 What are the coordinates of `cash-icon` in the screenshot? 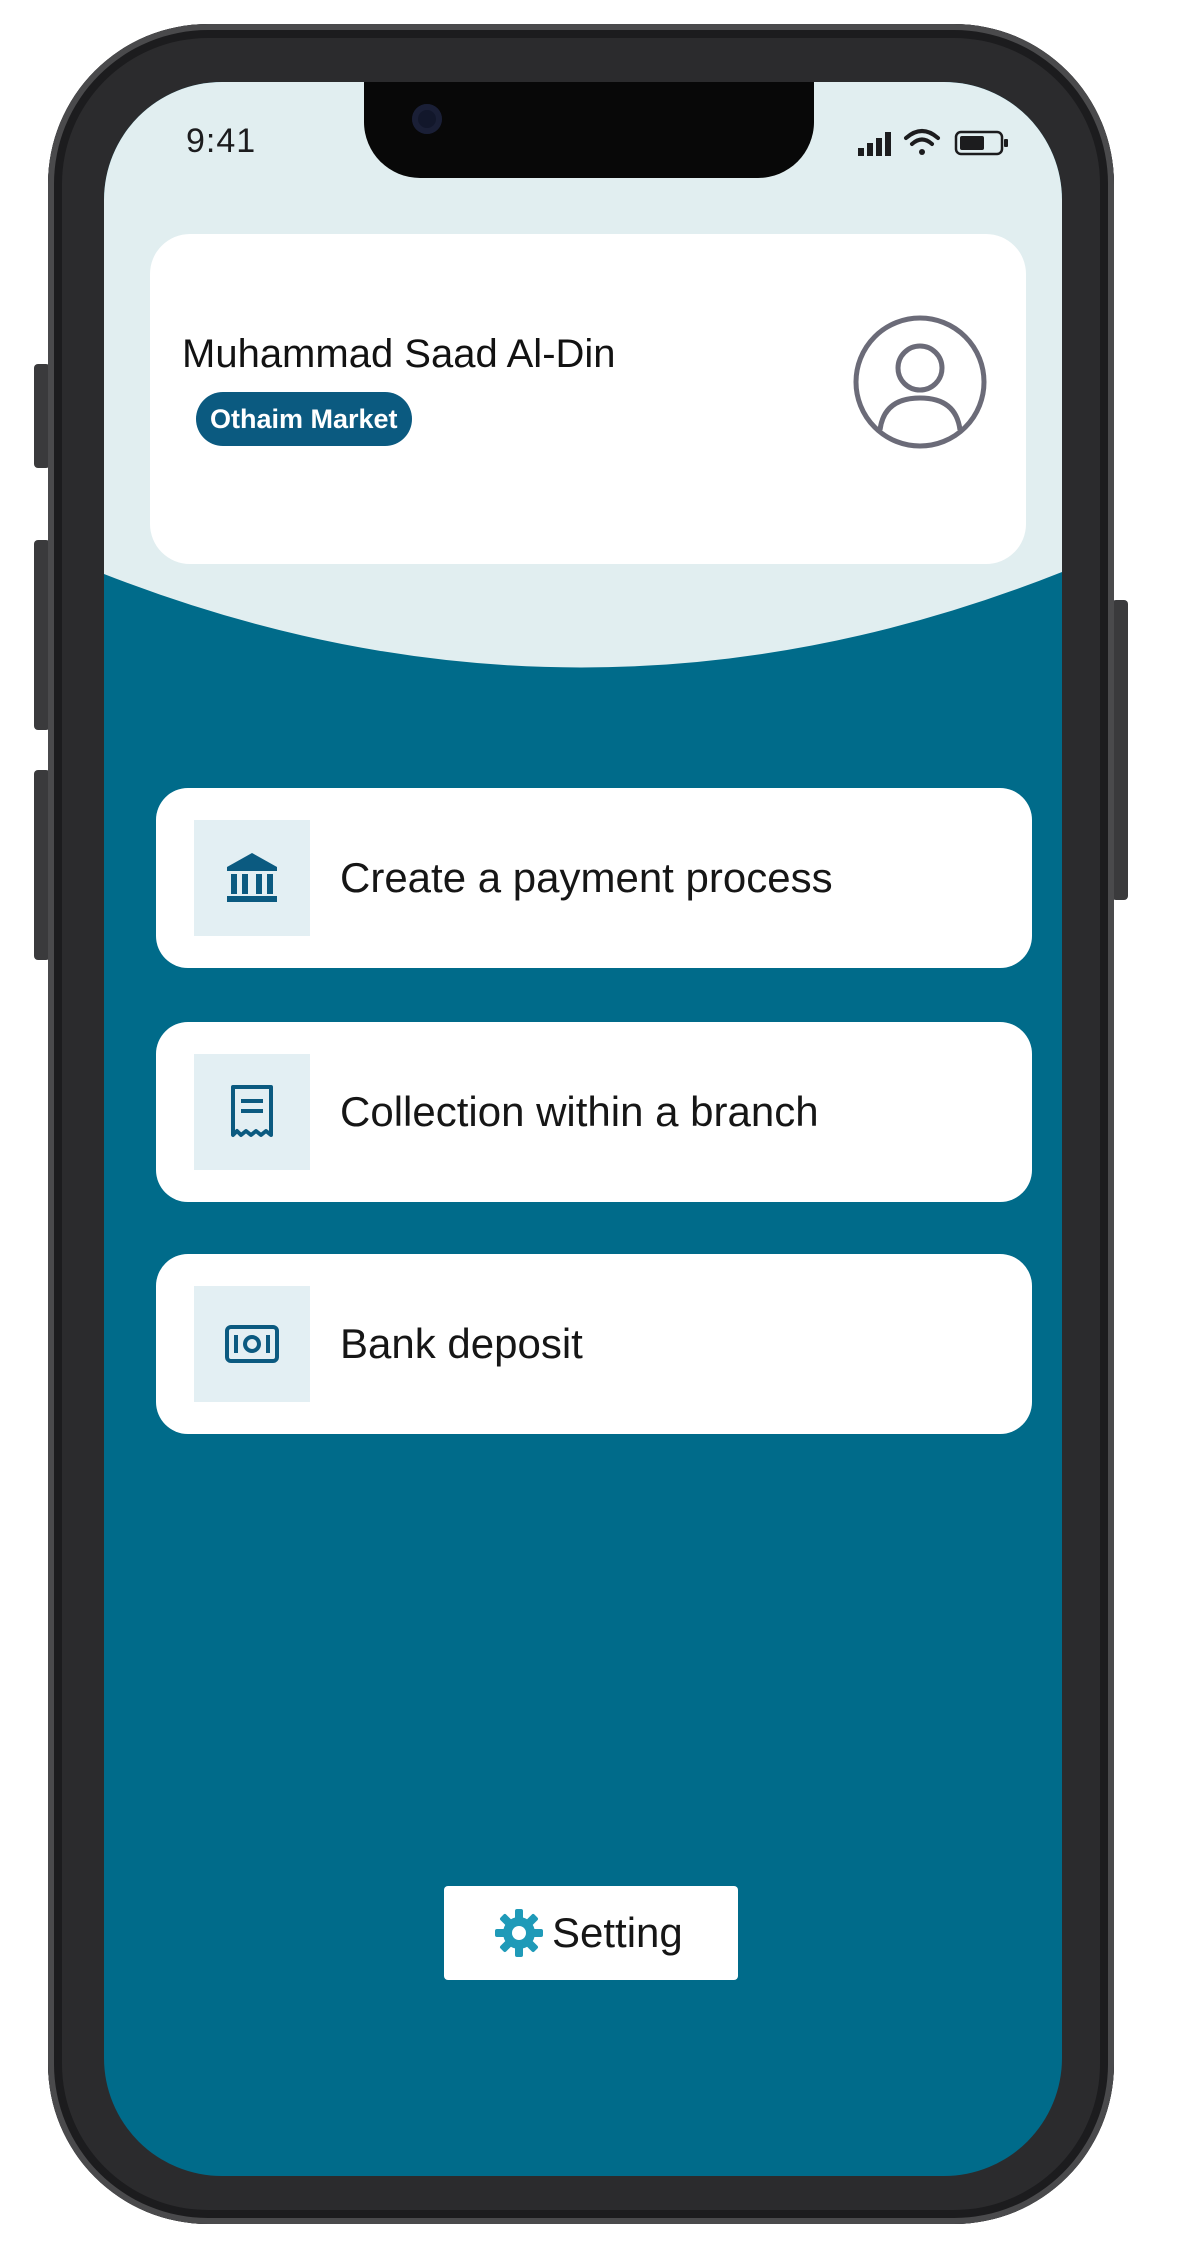 It's located at (252, 1344).